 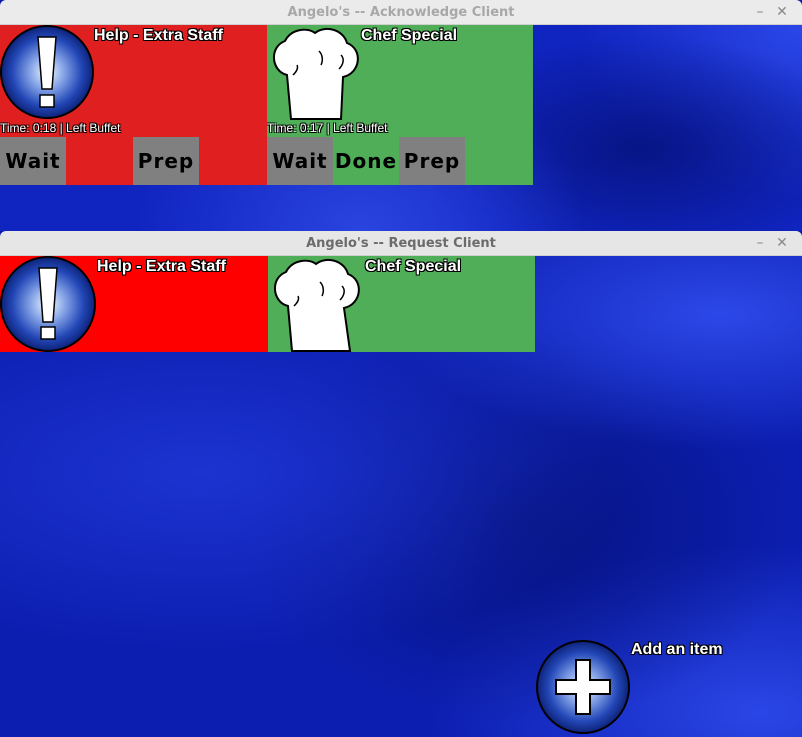 I want to click on add-item-button, so click(x=584, y=688).